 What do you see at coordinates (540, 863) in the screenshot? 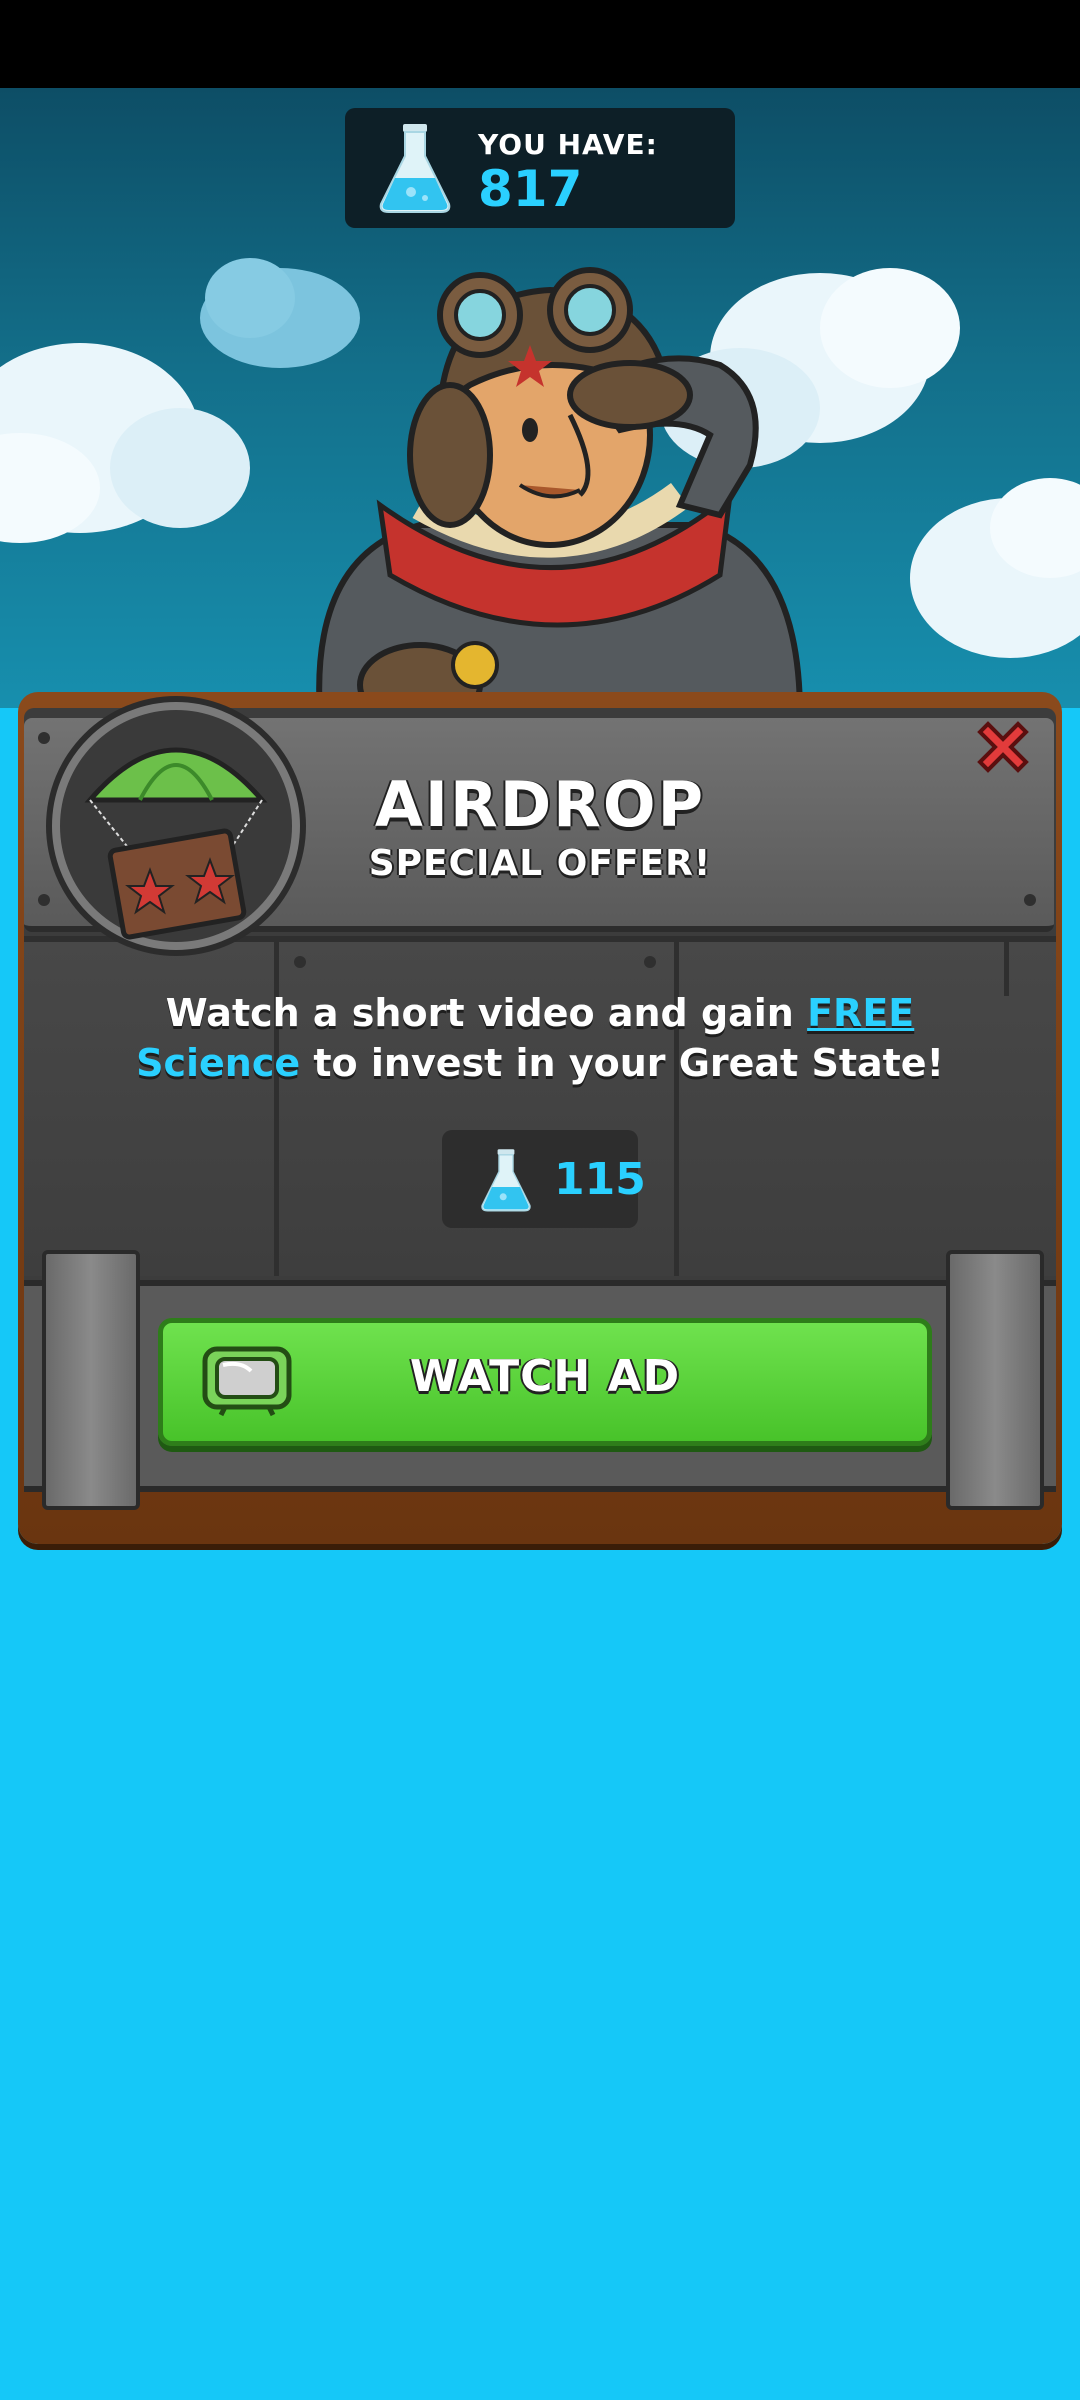
I see `offer-subtitle: SPECIAL OFFER!` at bounding box center [540, 863].